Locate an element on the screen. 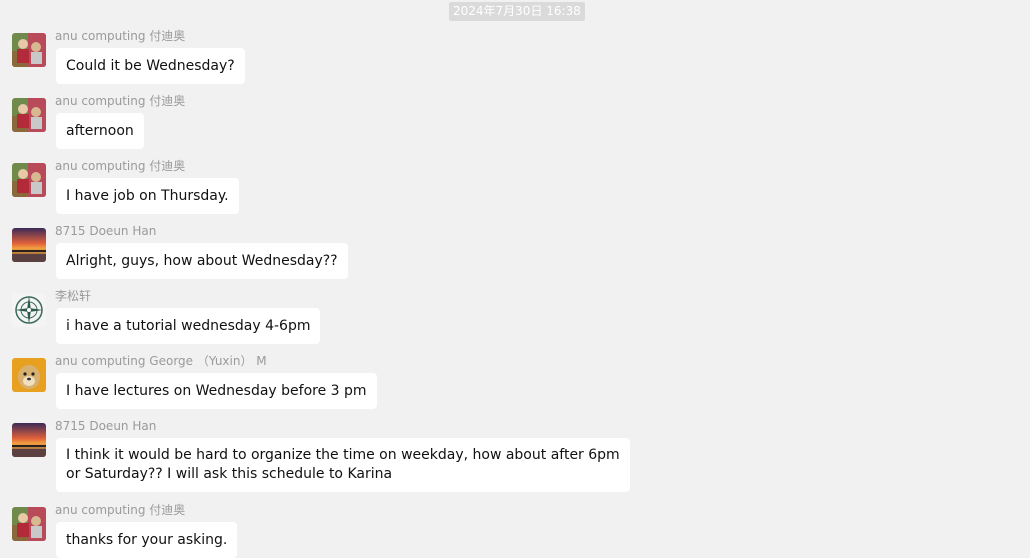 The height and width of the screenshot is (558, 1030). message-text: Could it be Wednesday? is located at coordinates (150, 66).